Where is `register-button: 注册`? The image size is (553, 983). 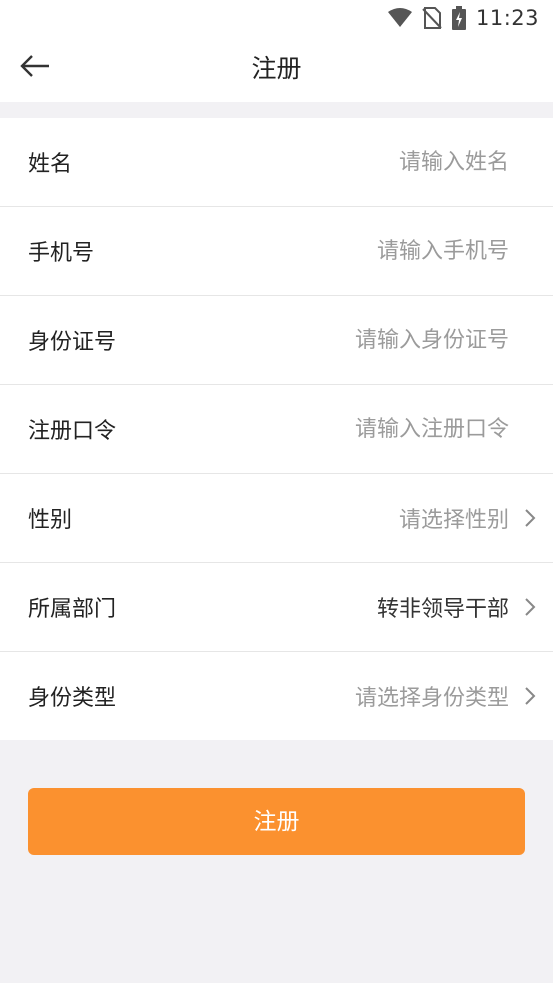 register-button: 注册 is located at coordinates (276, 821).